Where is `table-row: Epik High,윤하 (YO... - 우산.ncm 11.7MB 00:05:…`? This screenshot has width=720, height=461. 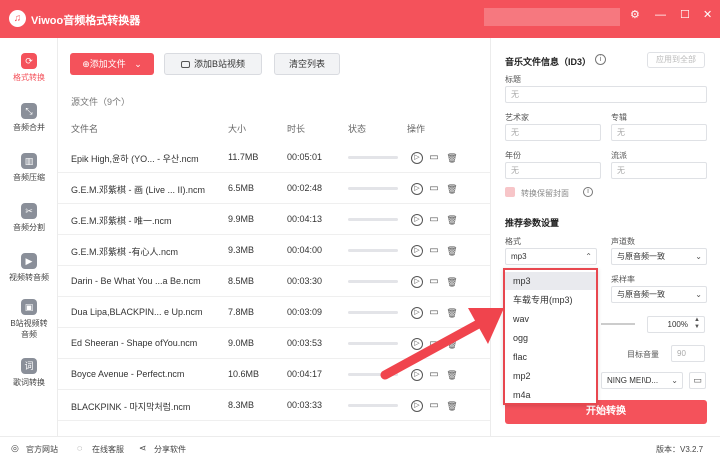 table-row: Epik High,윤하 (YO... - 우산.ncm 11.7MB 00:05:… is located at coordinates (274, 157).